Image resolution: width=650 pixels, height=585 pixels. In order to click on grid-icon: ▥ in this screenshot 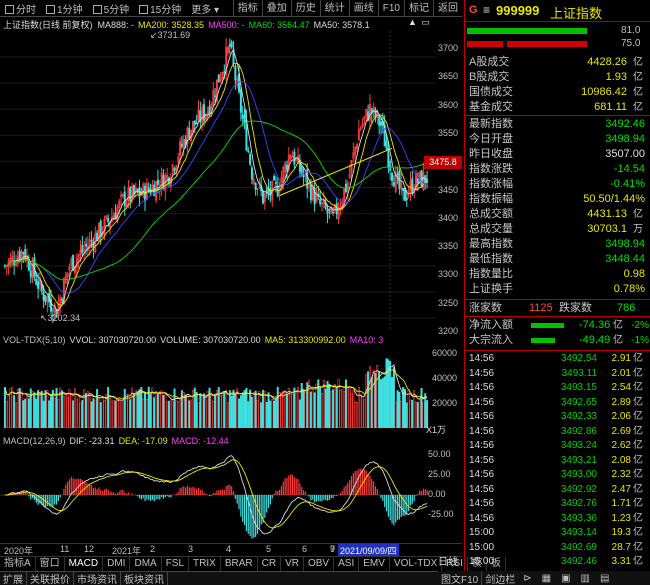, I will do `click(585, 578)`.